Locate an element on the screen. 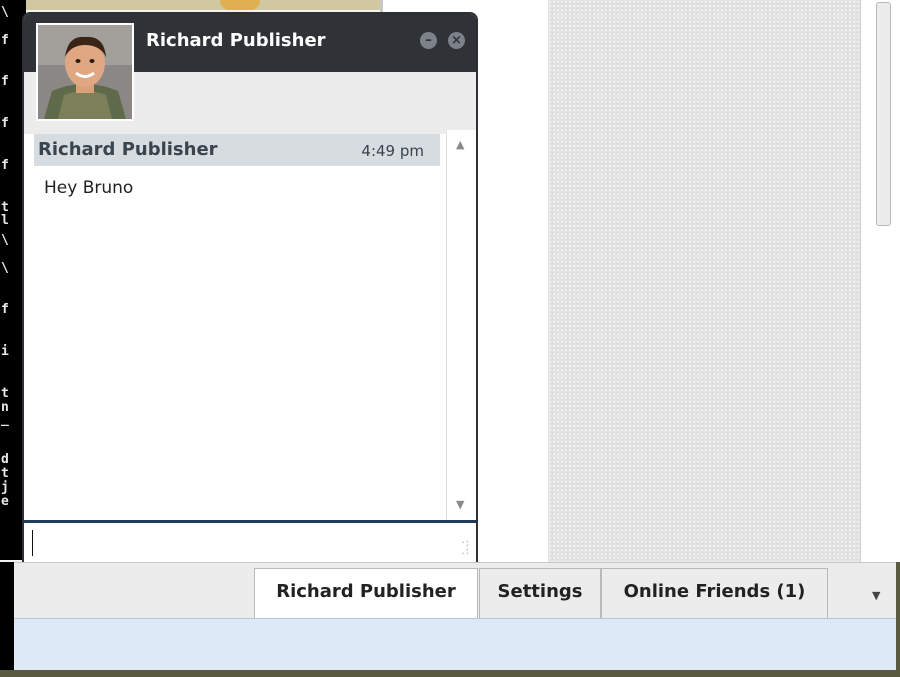 This screenshot has width=900, height=677. avatar-photo is located at coordinates (85, 72).